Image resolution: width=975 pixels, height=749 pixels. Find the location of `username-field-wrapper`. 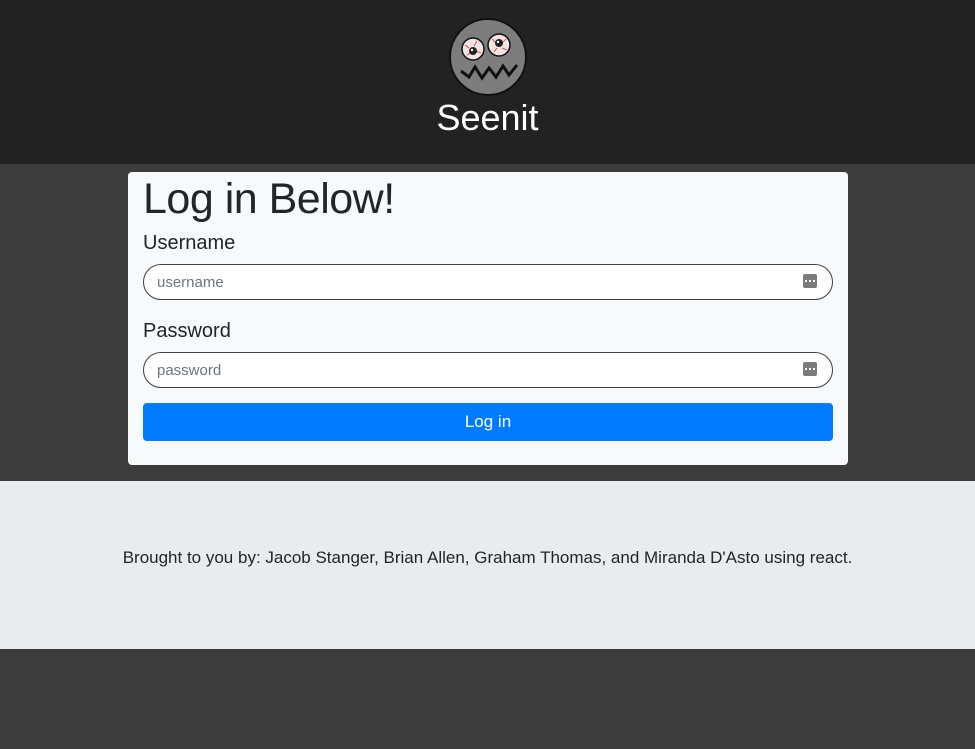

username-field-wrapper is located at coordinates (488, 282).